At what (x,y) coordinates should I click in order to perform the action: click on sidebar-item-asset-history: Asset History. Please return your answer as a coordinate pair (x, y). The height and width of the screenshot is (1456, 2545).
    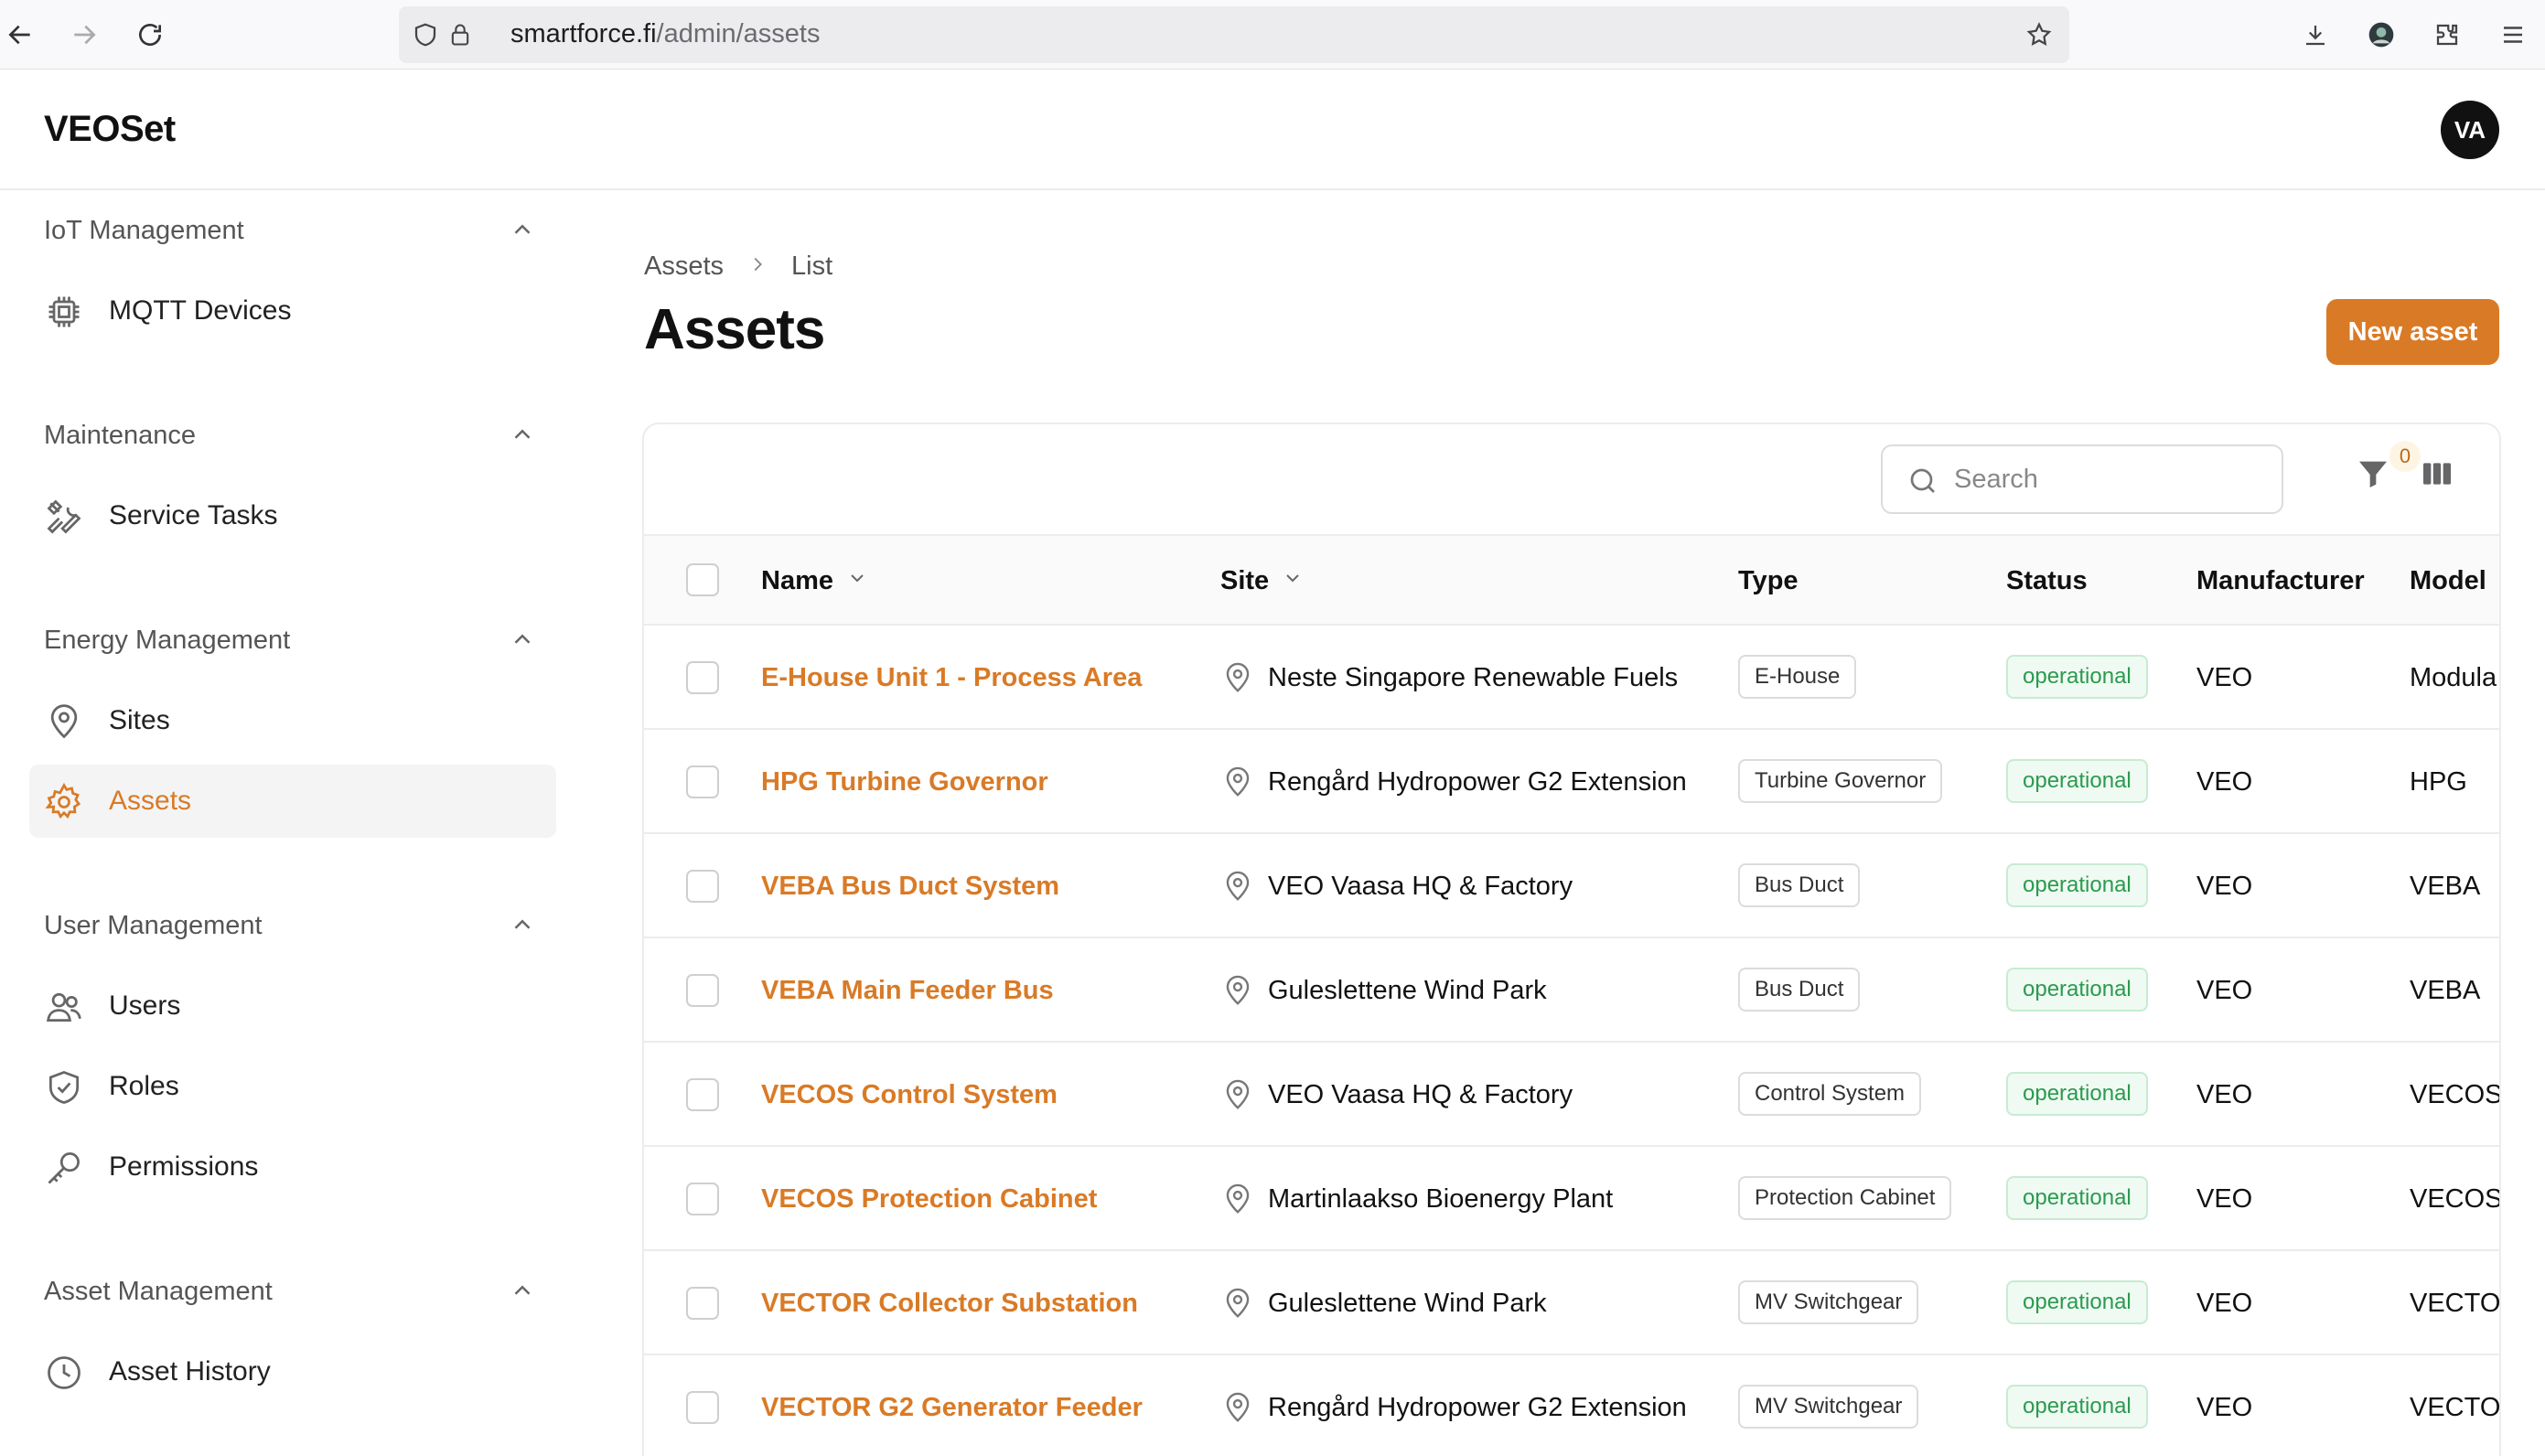
    Looking at the image, I should click on (292, 1371).